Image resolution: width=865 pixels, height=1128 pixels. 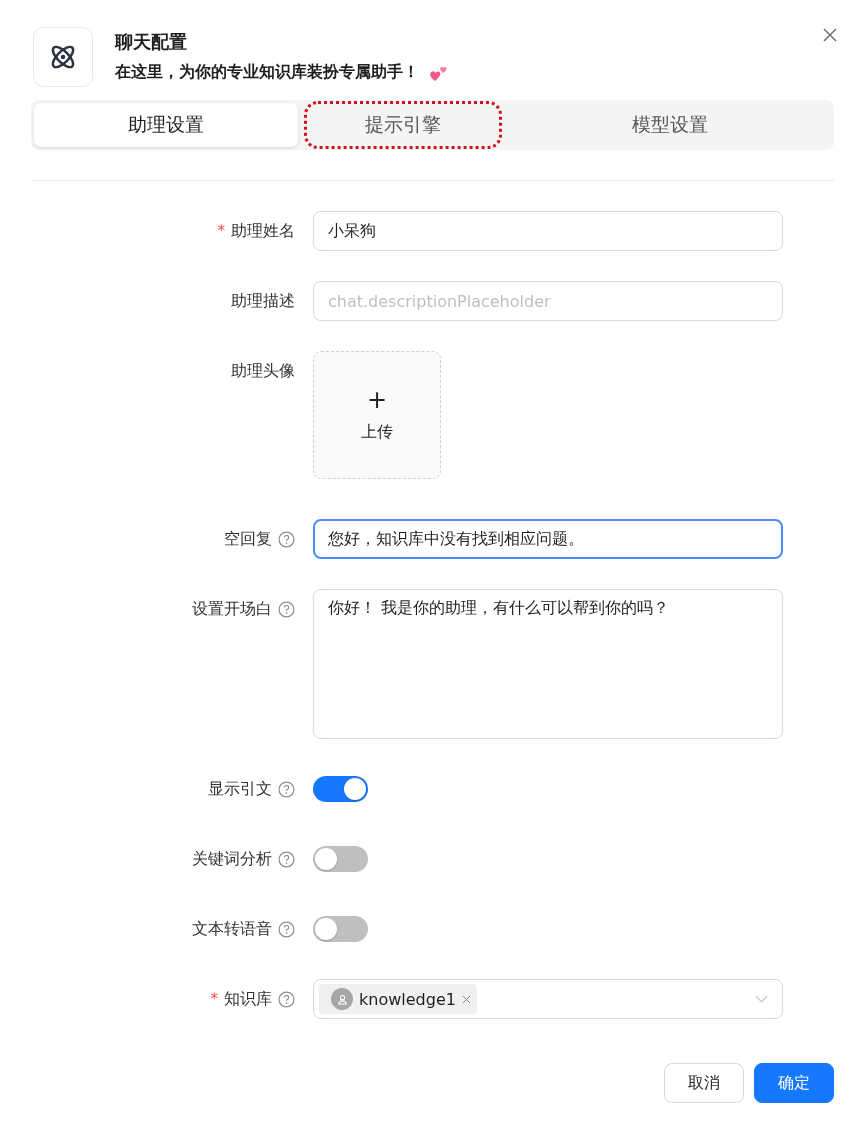 I want to click on avatar-icon, so click(x=342, y=999).